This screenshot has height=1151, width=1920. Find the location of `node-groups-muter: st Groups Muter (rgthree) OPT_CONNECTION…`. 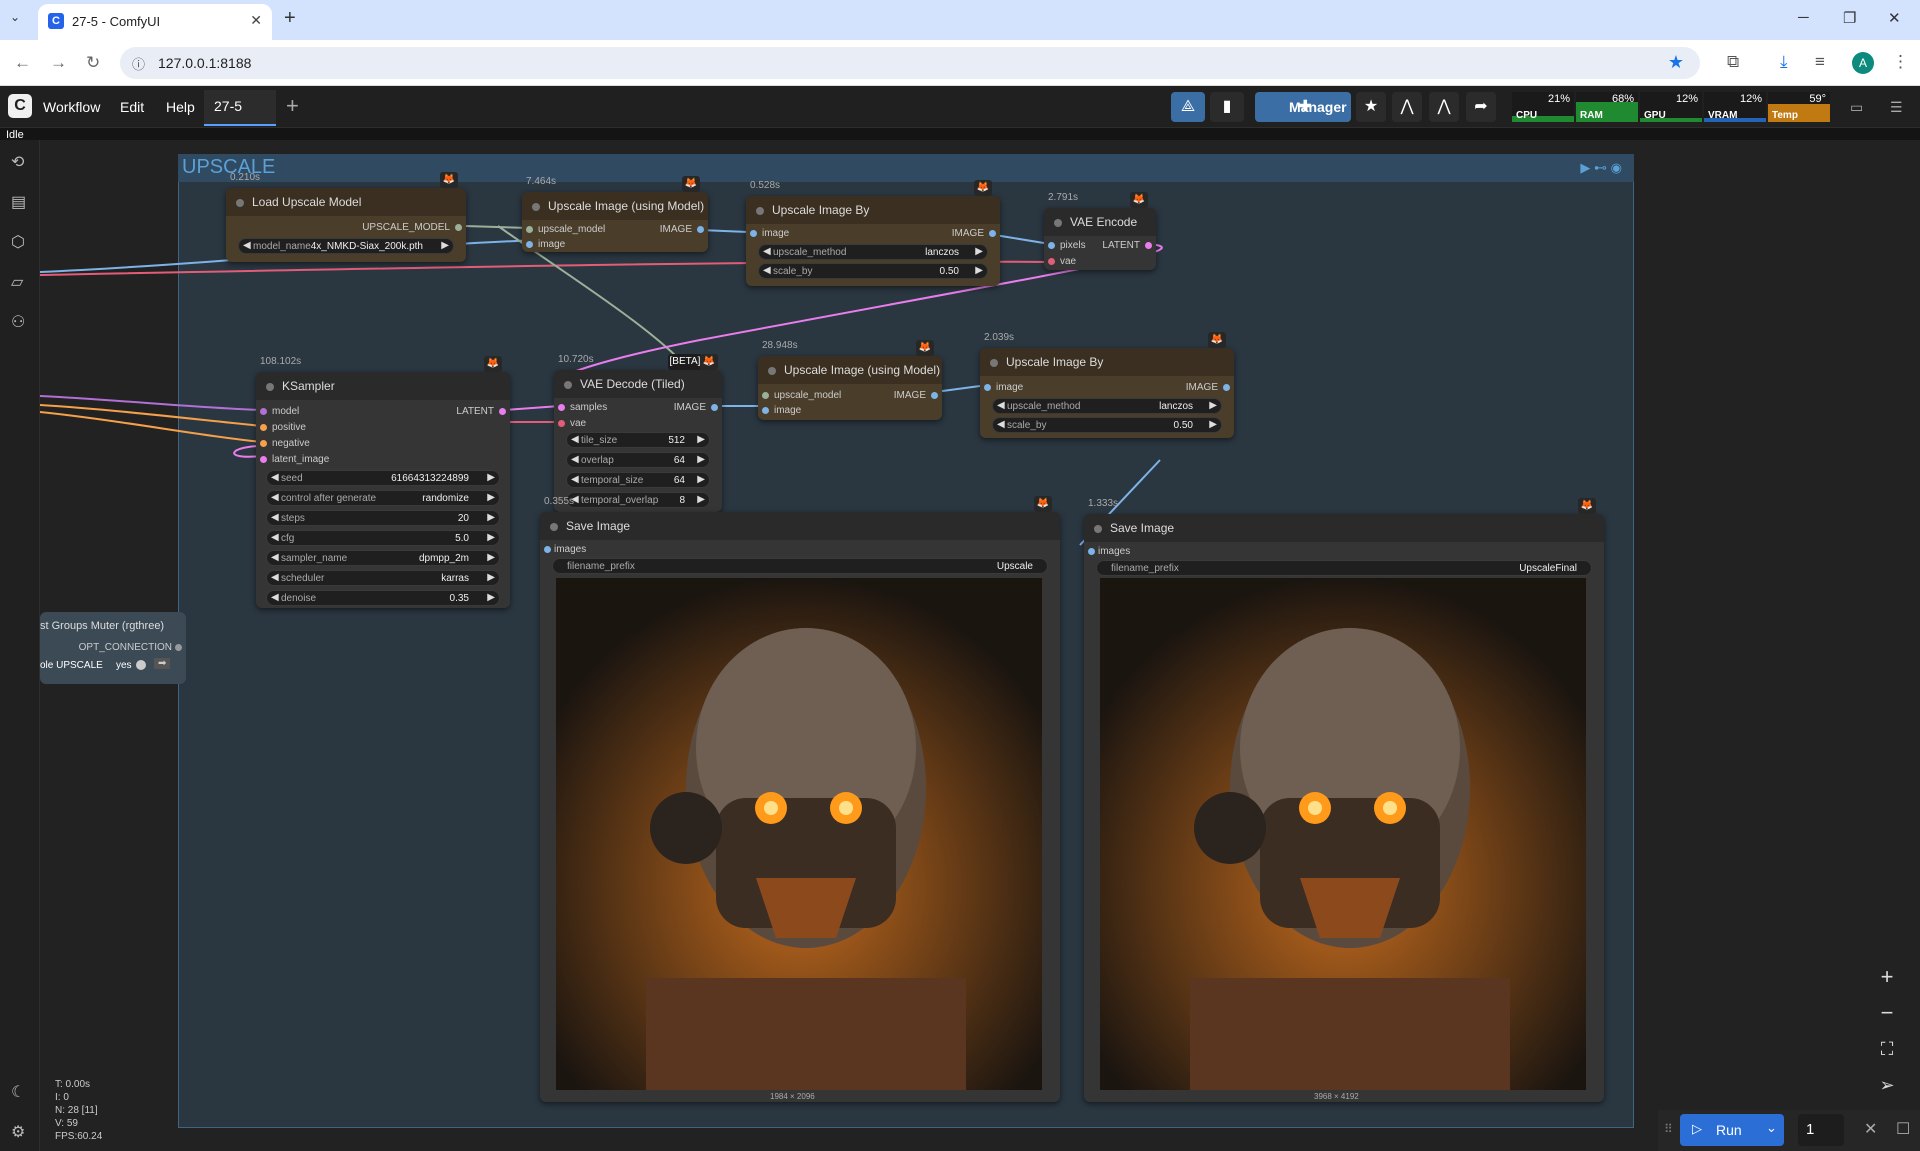

node-groups-muter: st Groups Muter (rgthree) OPT_CONNECTION… is located at coordinates (113, 648).